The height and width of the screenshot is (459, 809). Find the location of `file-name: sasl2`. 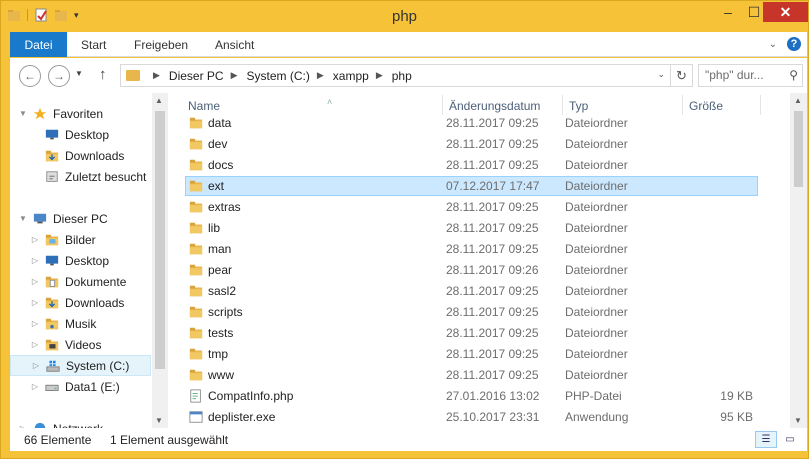

file-name: sasl2 is located at coordinates (222, 291).